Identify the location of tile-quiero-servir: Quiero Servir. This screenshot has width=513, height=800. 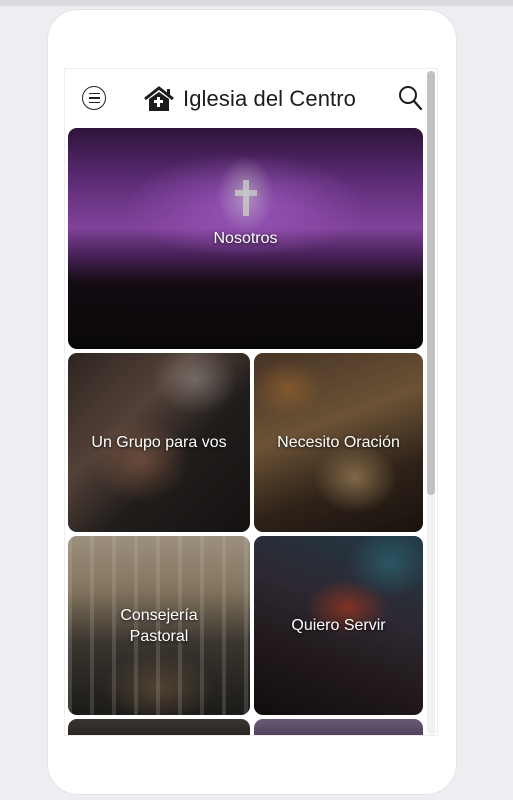
(338, 625).